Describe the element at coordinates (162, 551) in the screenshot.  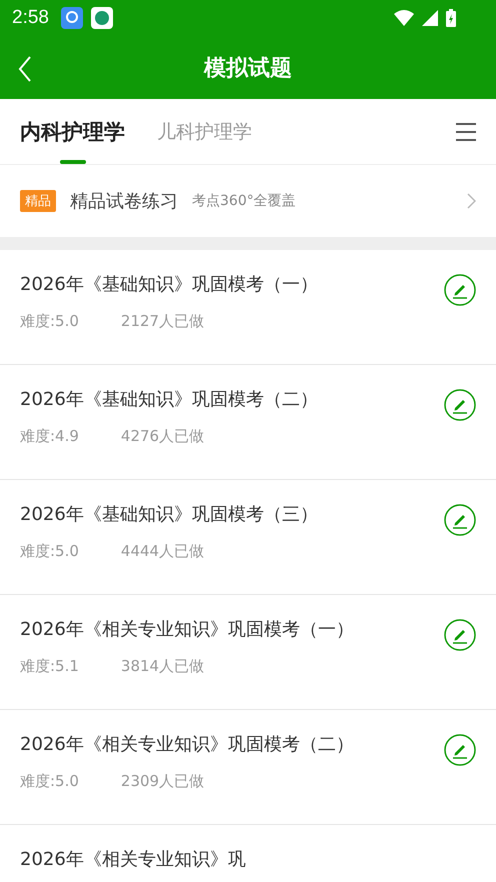
I see `attempt-count: 4444人已做` at that location.